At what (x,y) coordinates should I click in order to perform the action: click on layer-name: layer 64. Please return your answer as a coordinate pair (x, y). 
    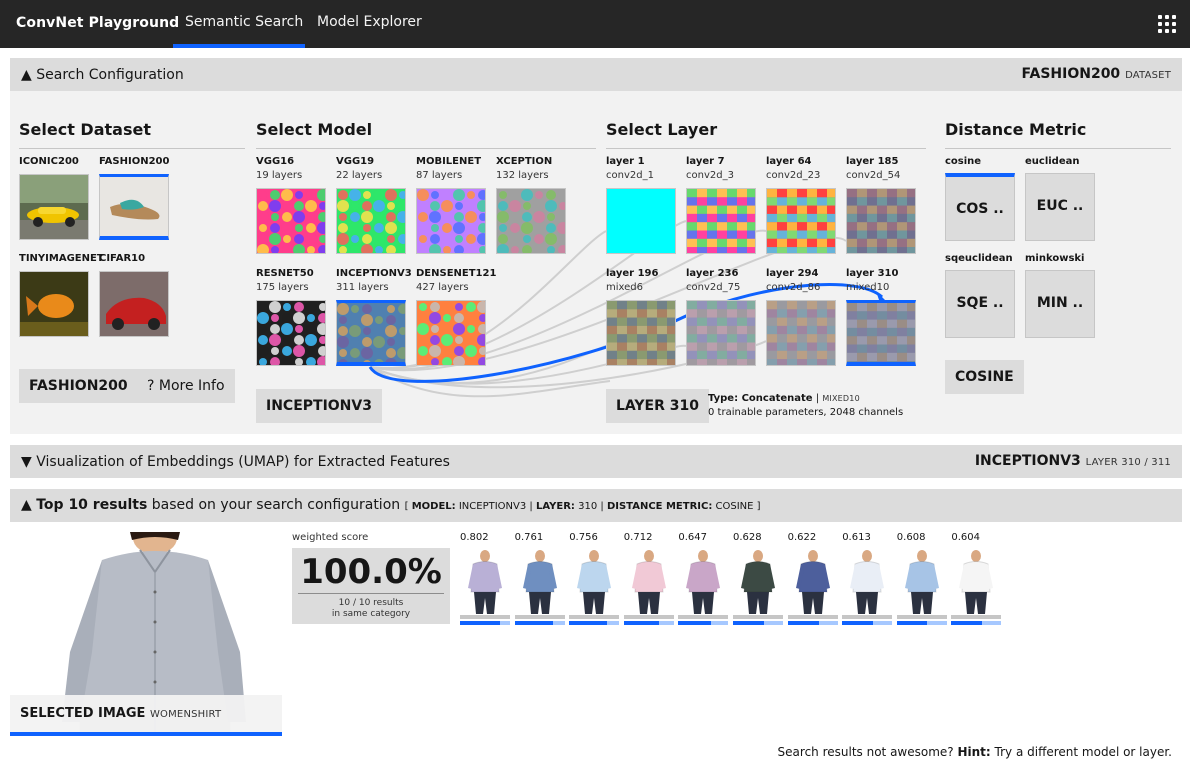
    Looking at the image, I should click on (789, 161).